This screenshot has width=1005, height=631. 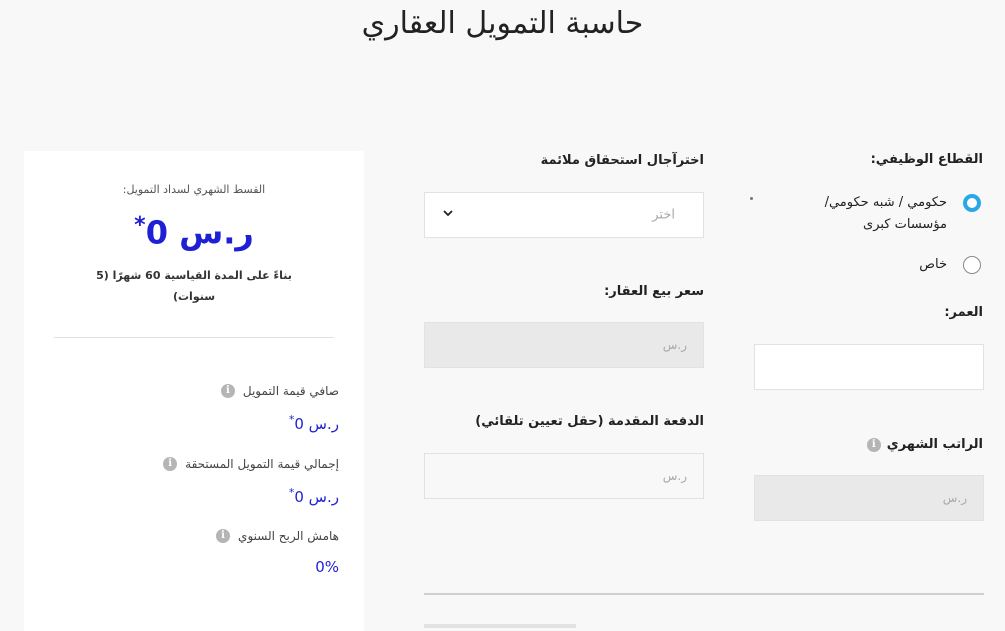 I want to click on price-input: ر.س, so click(x=564, y=345).